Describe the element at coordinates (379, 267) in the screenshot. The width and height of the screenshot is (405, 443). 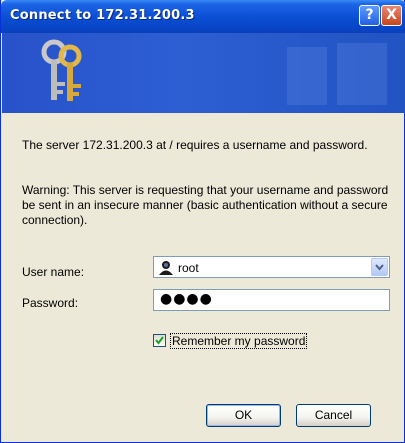
I see `dropdown-arrow-icon` at that location.